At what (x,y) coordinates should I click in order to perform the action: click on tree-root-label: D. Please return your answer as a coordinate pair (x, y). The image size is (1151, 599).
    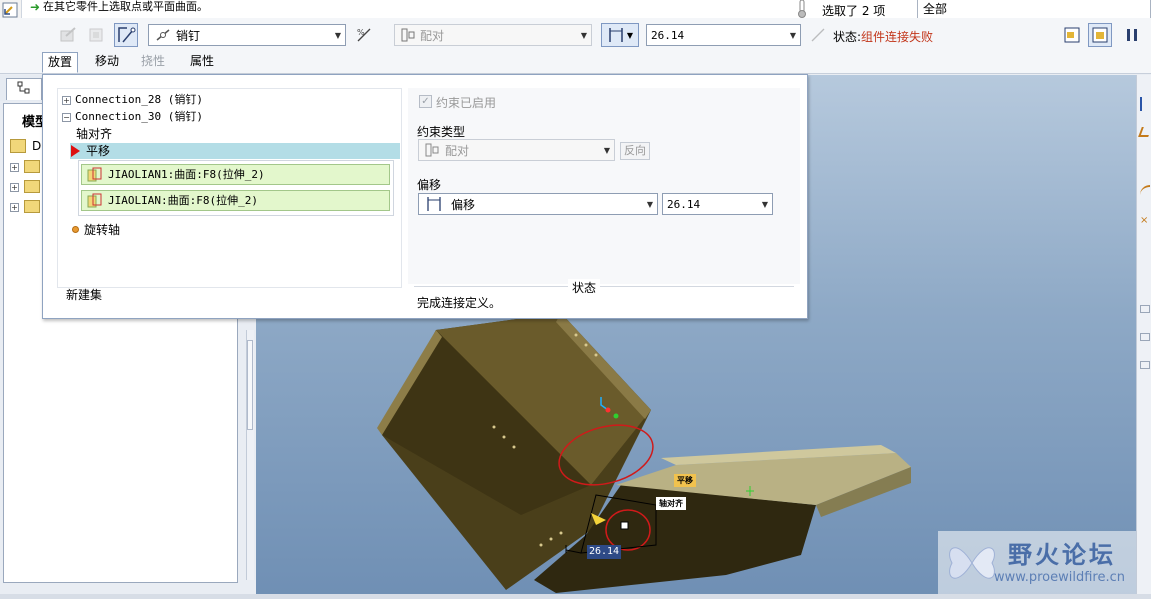
    Looking at the image, I should click on (36, 146).